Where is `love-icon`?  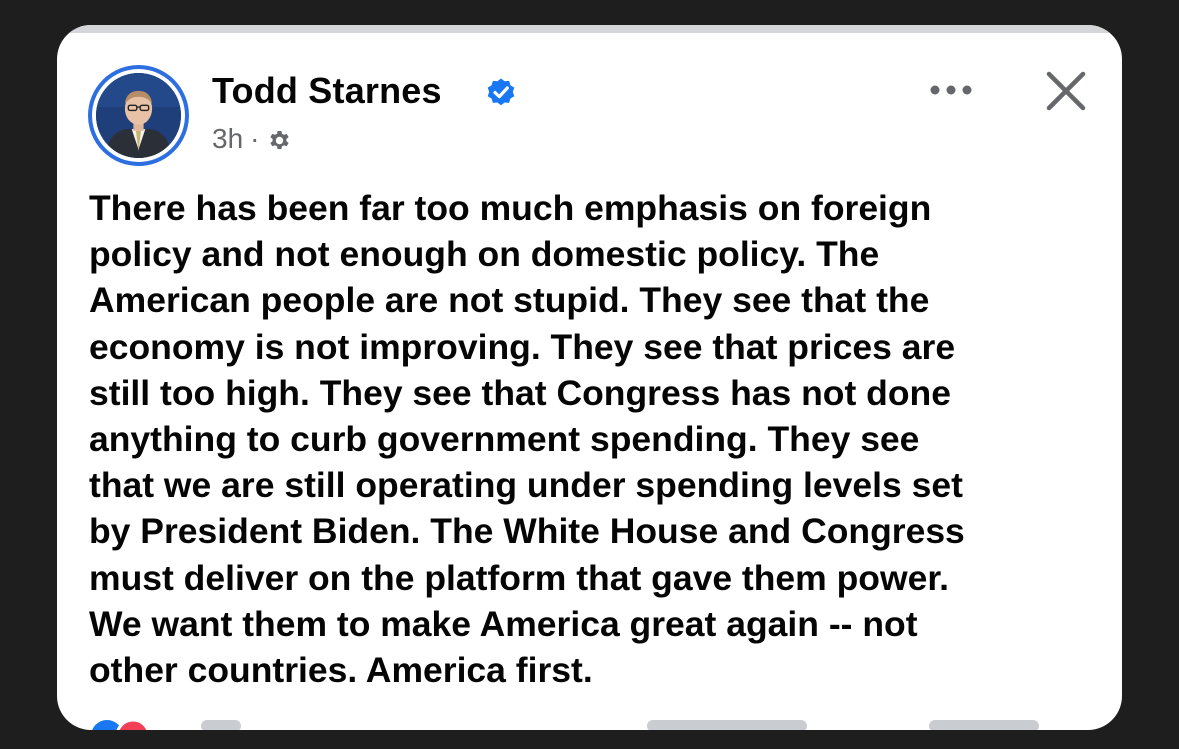 love-icon is located at coordinates (132, 724).